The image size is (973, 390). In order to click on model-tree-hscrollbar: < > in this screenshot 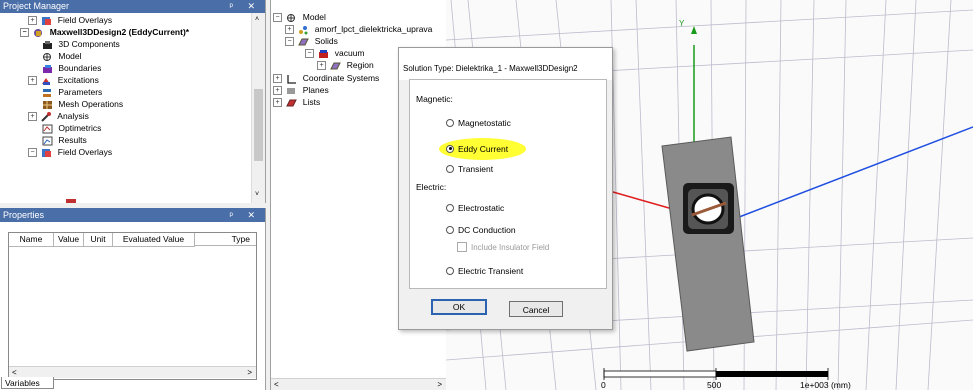, I will do `click(358, 384)`.